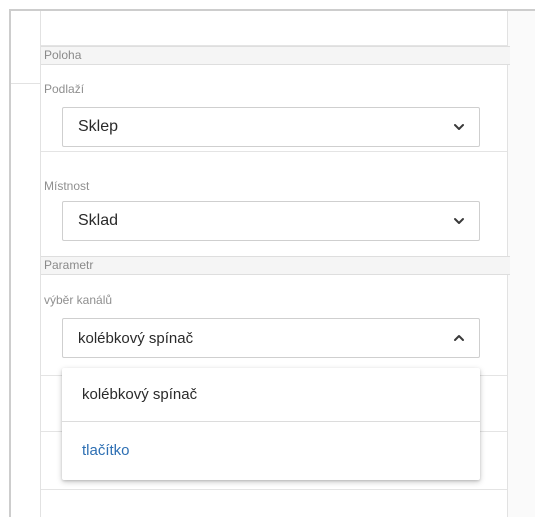 The width and height of the screenshot is (535, 517). I want to click on channel-label: výběr kanálů, so click(78, 300).